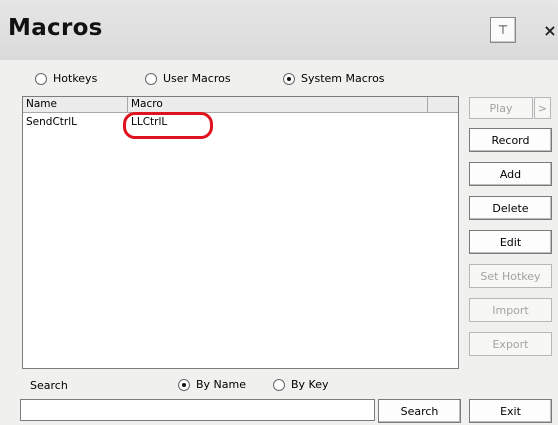 The height and width of the screenshot is (425, 558). What do you see at coordinates (75, 104) in the screenshot?
I see `column-header-name: Name` at bounding box center [75, 104].